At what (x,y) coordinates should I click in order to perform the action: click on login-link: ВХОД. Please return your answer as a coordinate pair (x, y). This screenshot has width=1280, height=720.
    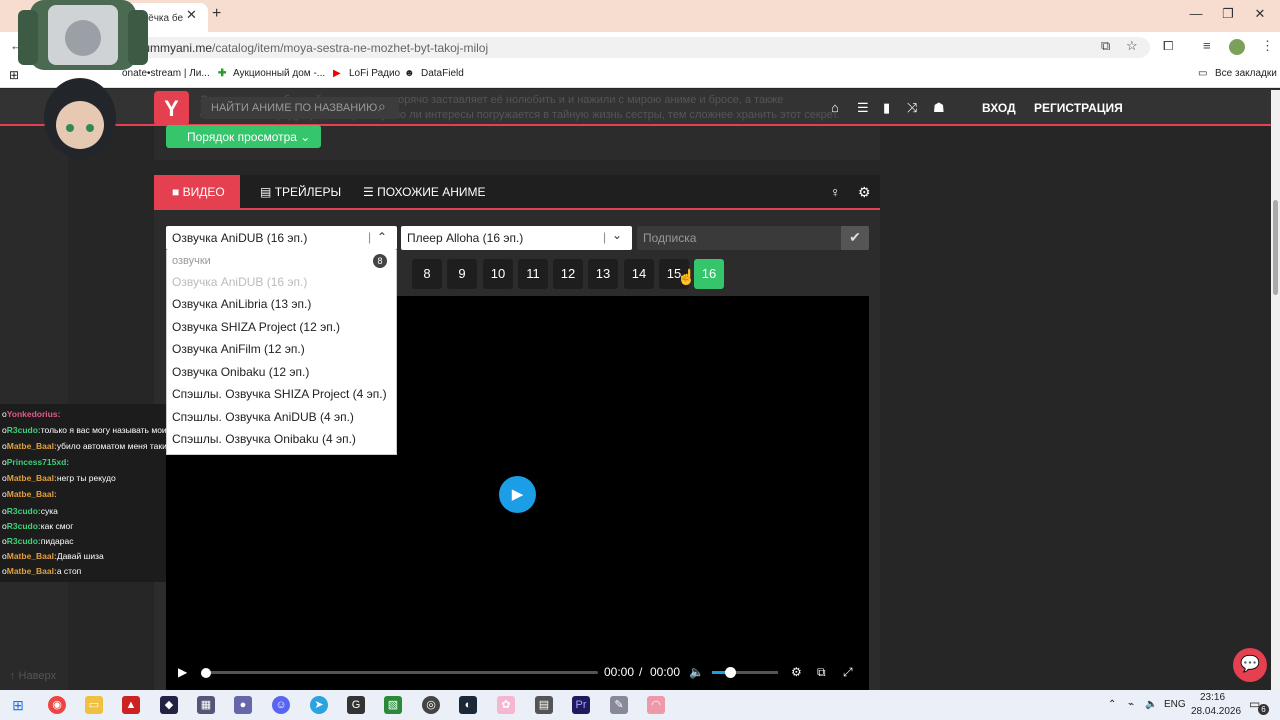
    Looking at the image, I should click on (999, 108).